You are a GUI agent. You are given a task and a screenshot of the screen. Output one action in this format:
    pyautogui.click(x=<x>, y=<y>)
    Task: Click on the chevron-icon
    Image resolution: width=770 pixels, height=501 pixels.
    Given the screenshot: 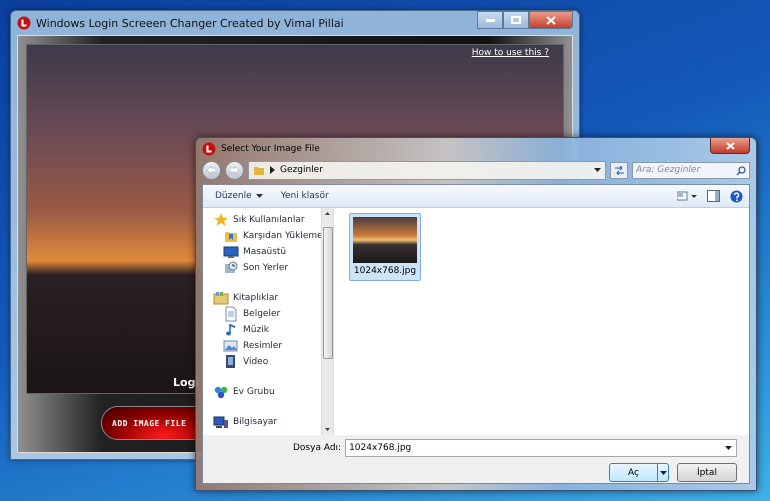 What is the action you would take?
    pyautogui.click(x=272, y=170)
    